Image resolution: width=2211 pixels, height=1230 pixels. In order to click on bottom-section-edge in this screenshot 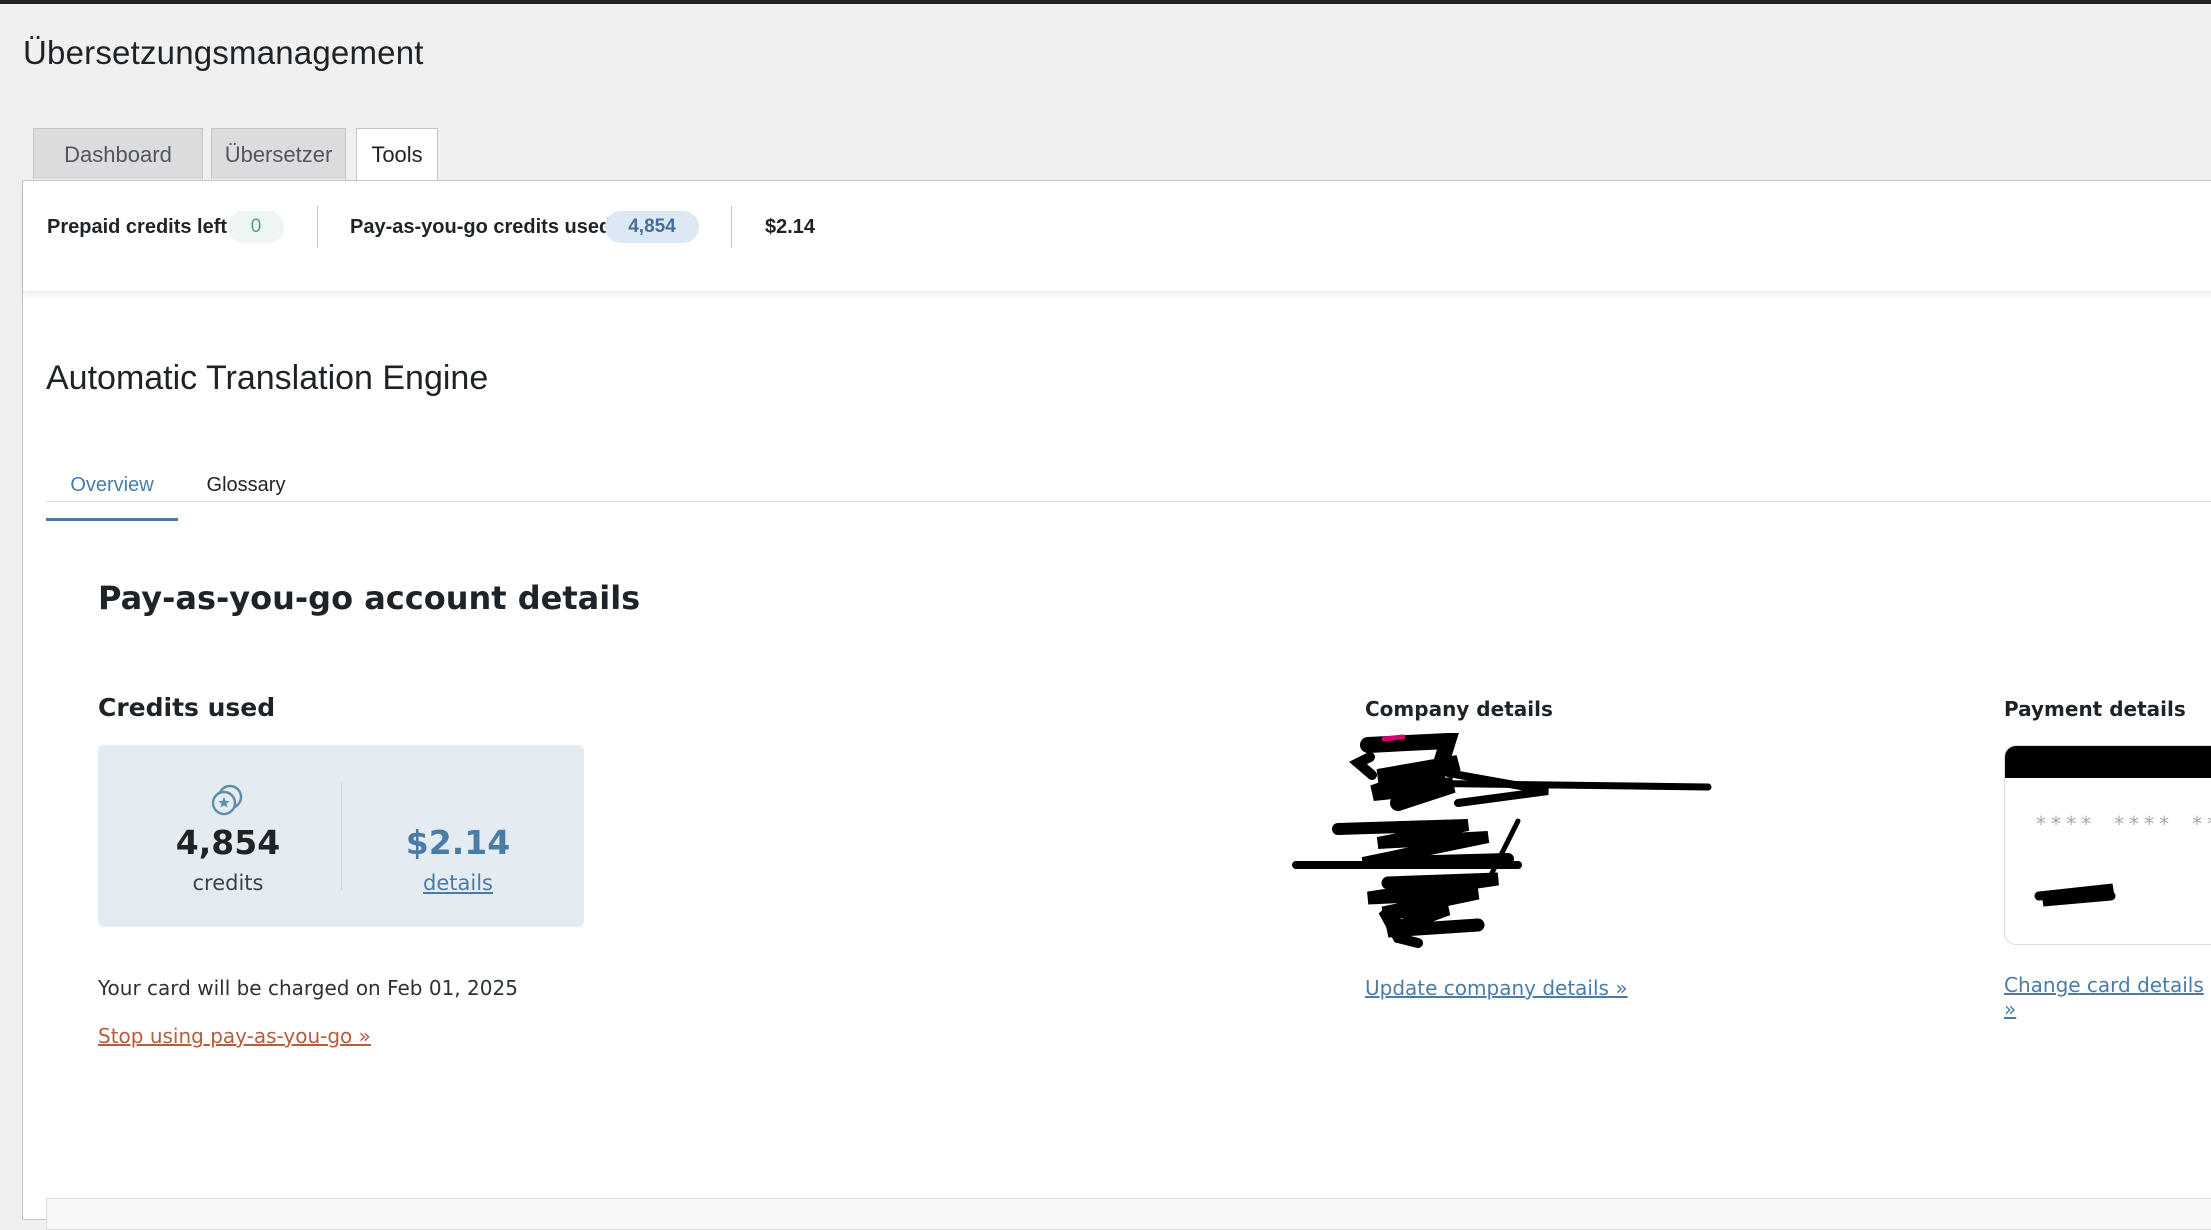, I will do `click(1128, 1214)`.